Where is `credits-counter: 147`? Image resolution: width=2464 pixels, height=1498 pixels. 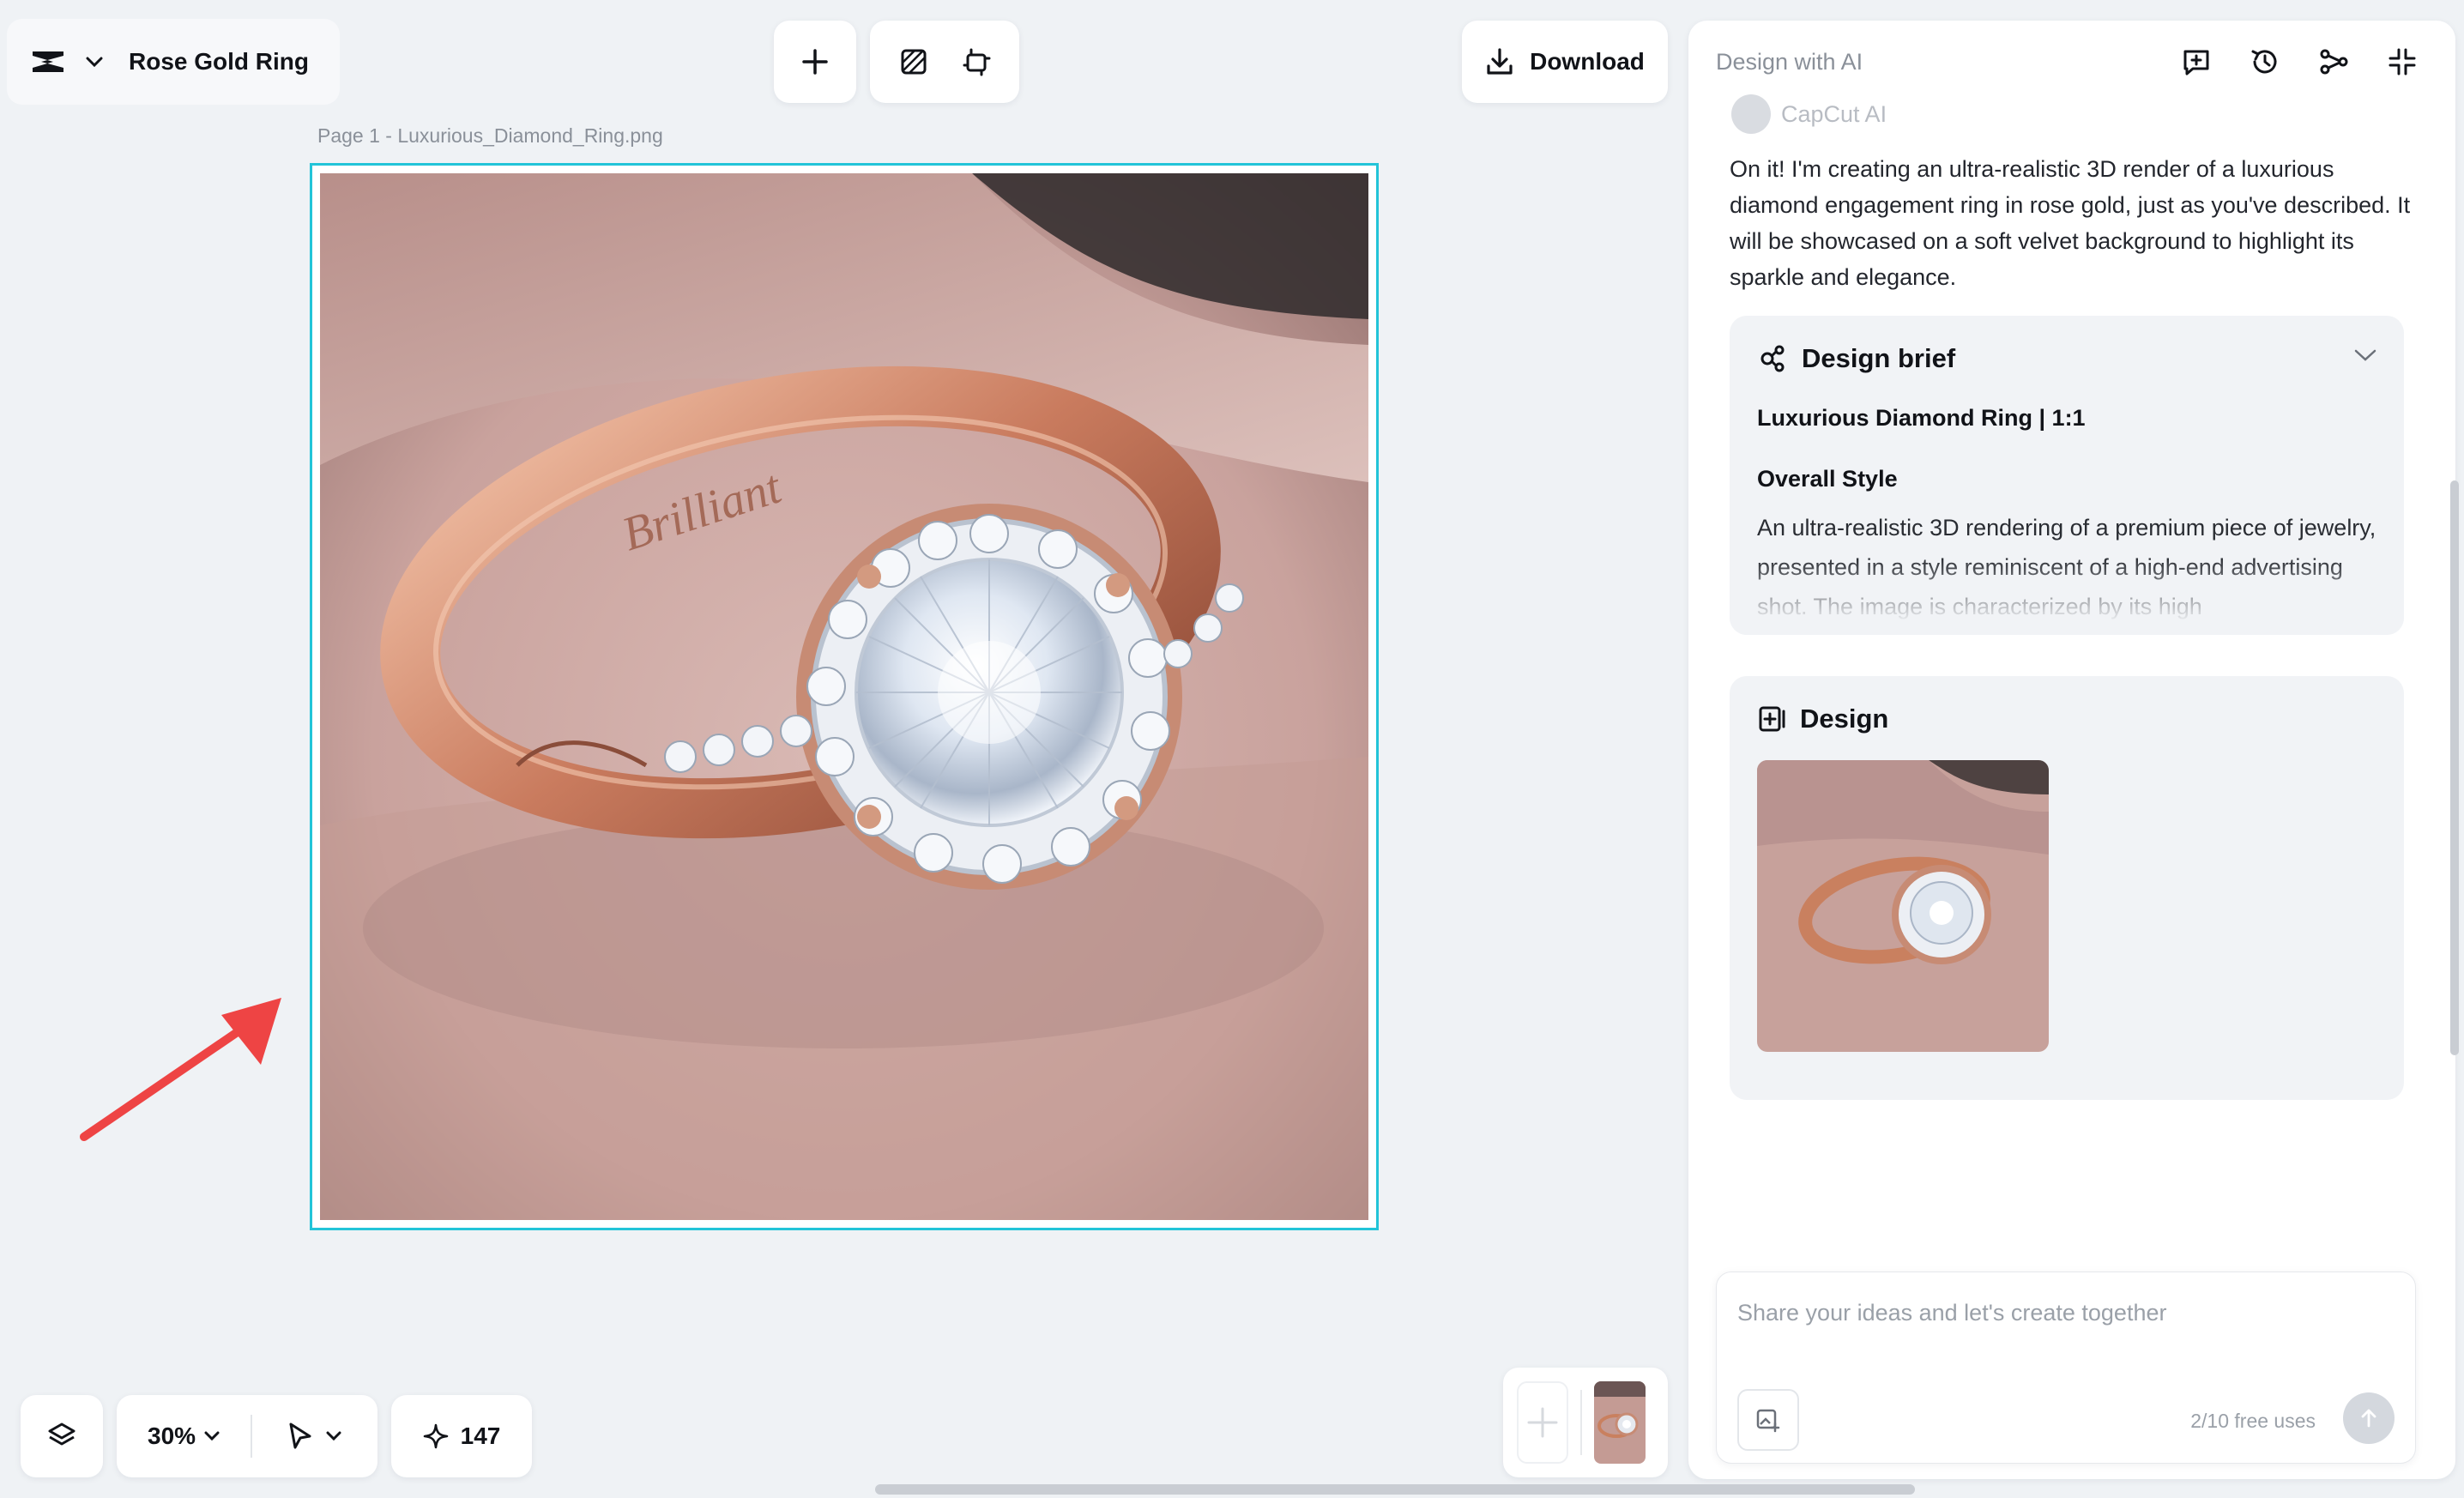
credits-counter: 147 is located at coordinates (461, 1436).